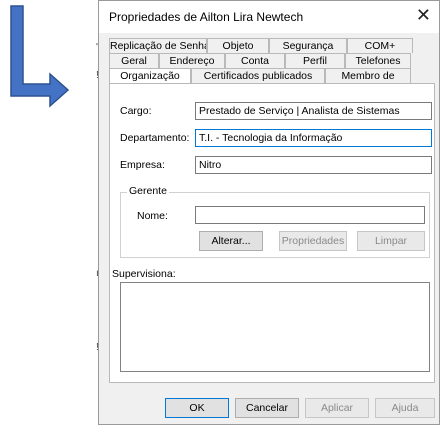 Image resolution: width=446 pixels, height=425 pixels. I want to click on cargo-label: Cargo:, so click(136, 111).